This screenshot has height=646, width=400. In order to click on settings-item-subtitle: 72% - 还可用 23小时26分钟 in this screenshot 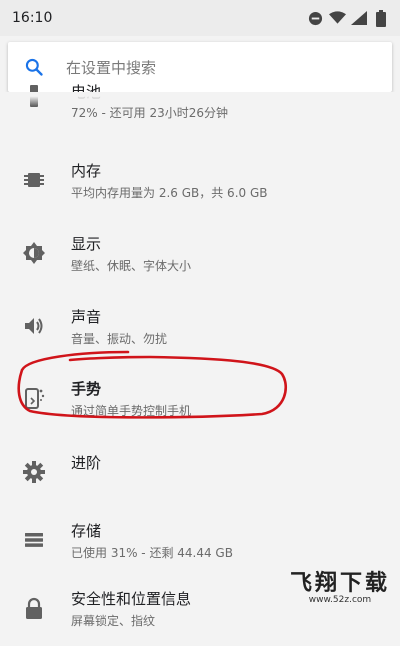, I will do `click(149, 113)`.